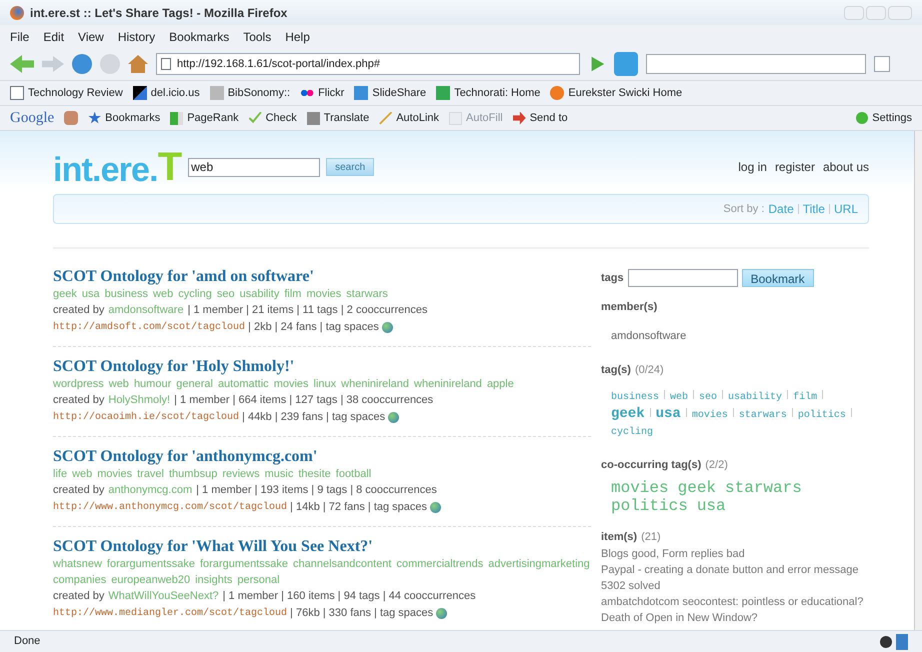  Describe the element at coordinates (500, 384) in the screenshot. I see `tag-link: apple` at that location.